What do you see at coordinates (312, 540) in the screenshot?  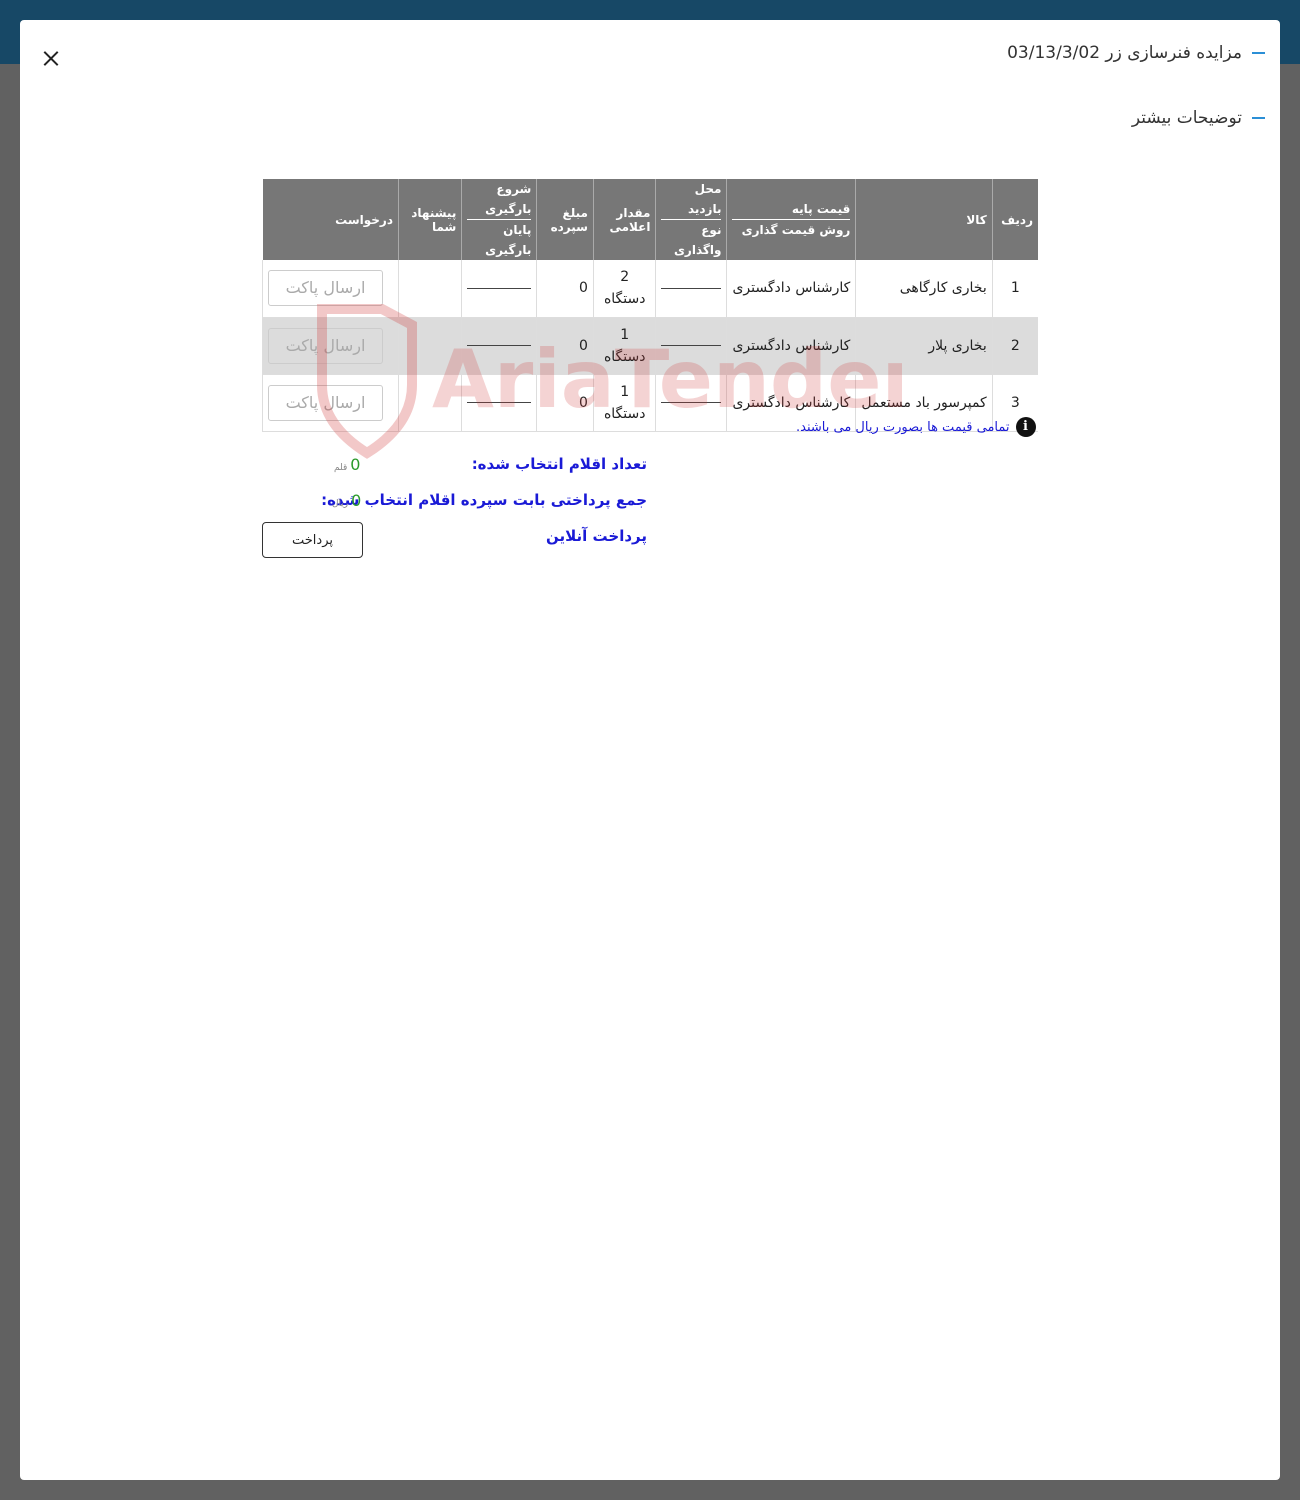 I see `pay-button: پرداخت` at bounding box center [312, 540].